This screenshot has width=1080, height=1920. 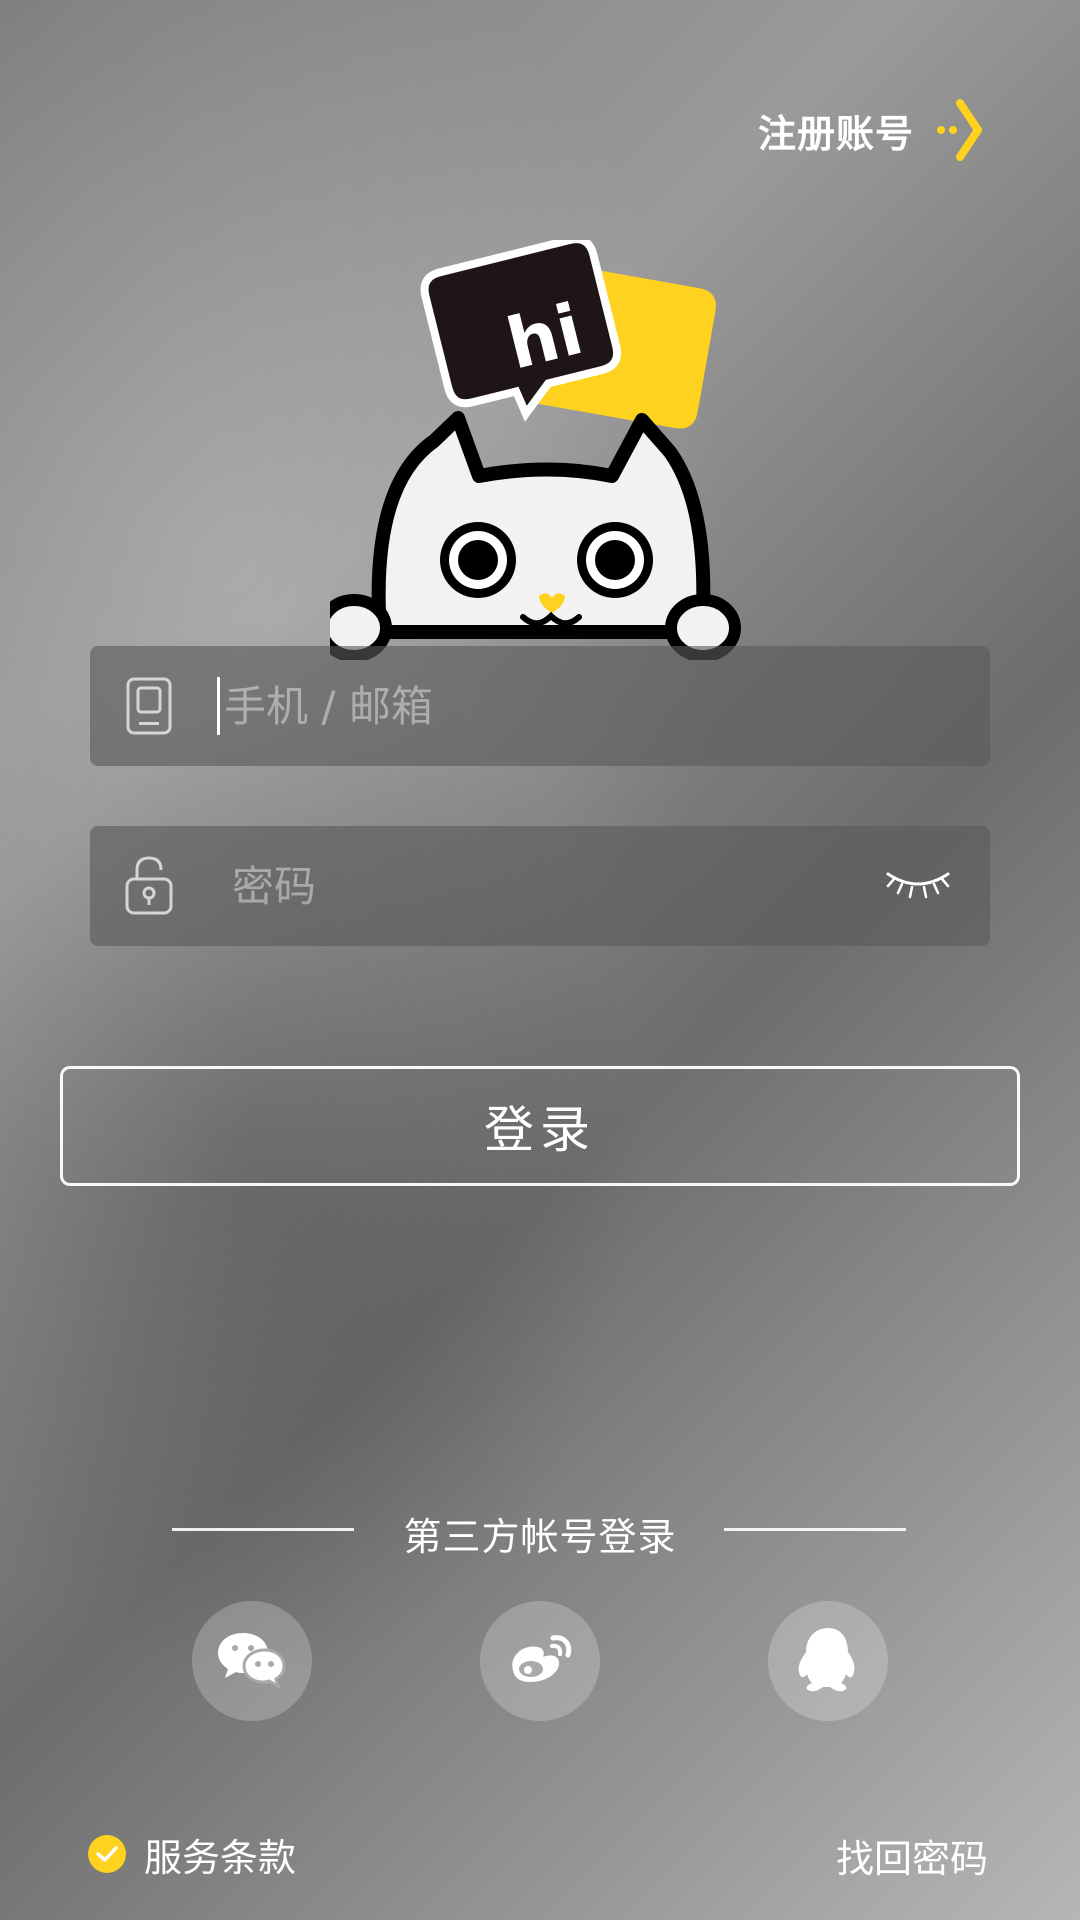 I want to click on password-input, so click(x=532, y=886).